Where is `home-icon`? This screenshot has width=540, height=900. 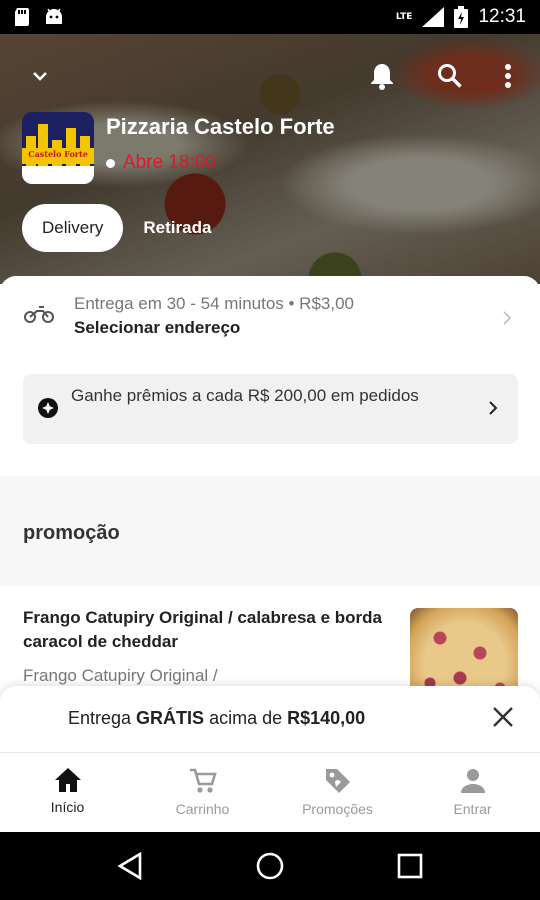
home-icon is located at coordinates (67, 780).